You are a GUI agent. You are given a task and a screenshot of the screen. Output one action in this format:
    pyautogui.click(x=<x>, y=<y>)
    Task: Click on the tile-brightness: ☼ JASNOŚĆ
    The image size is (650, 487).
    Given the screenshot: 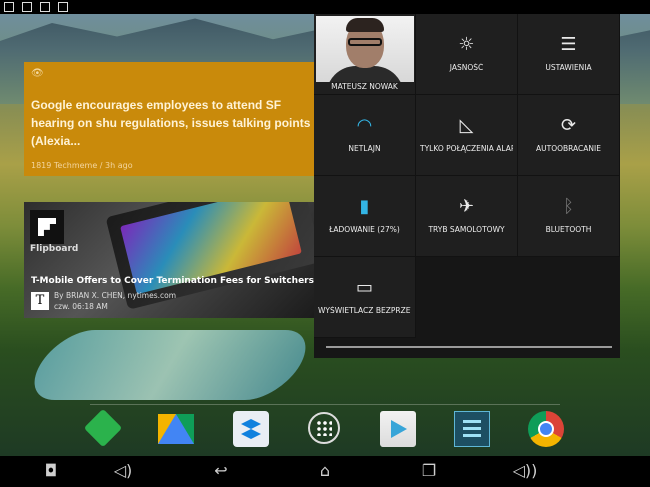 What is the action you would take?
    pyautogui.click(x=467, y=54)
    